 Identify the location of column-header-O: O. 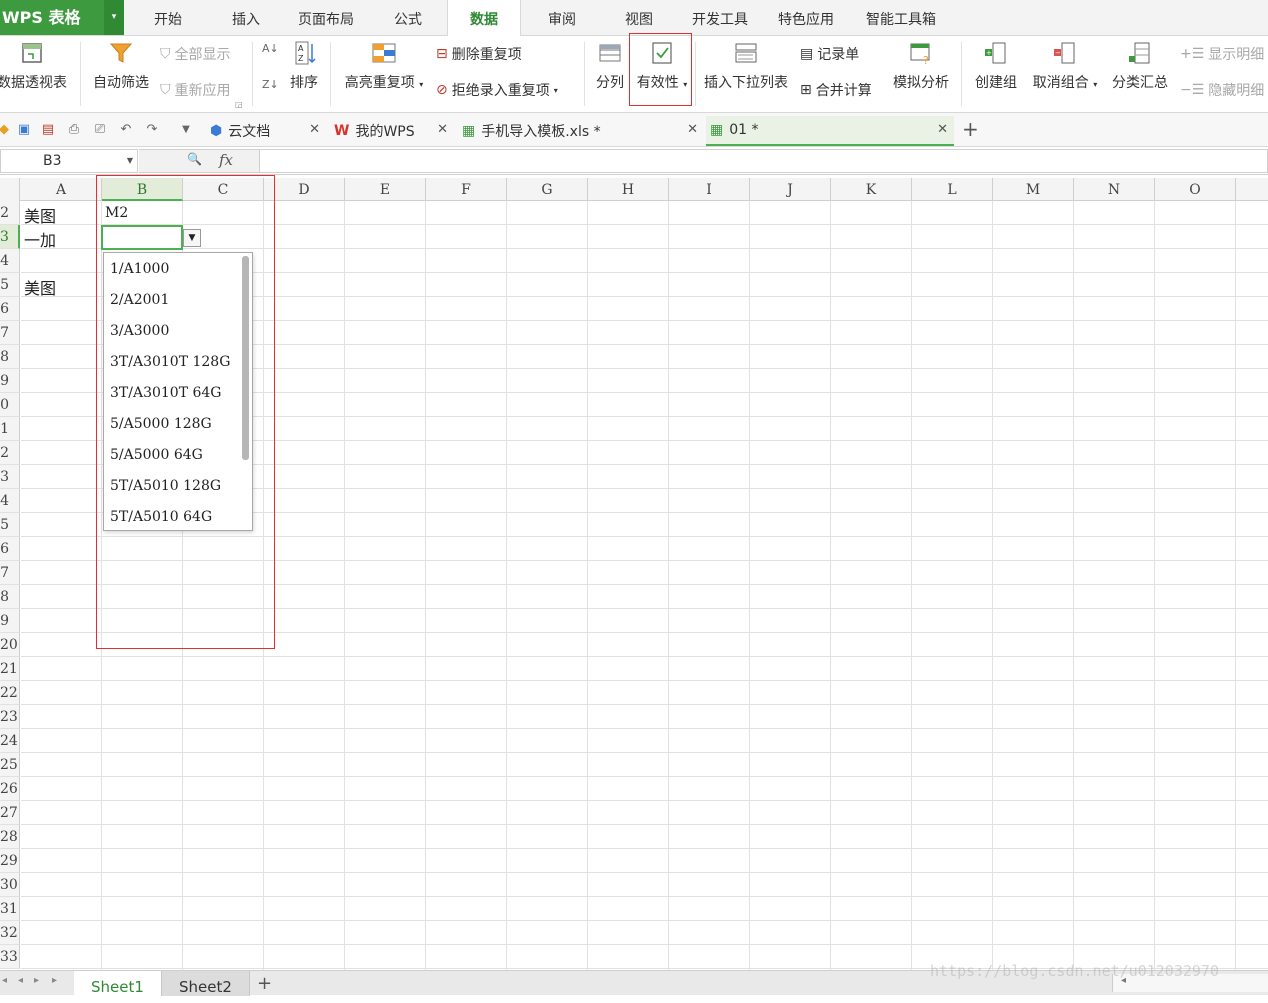
(1195, 189).